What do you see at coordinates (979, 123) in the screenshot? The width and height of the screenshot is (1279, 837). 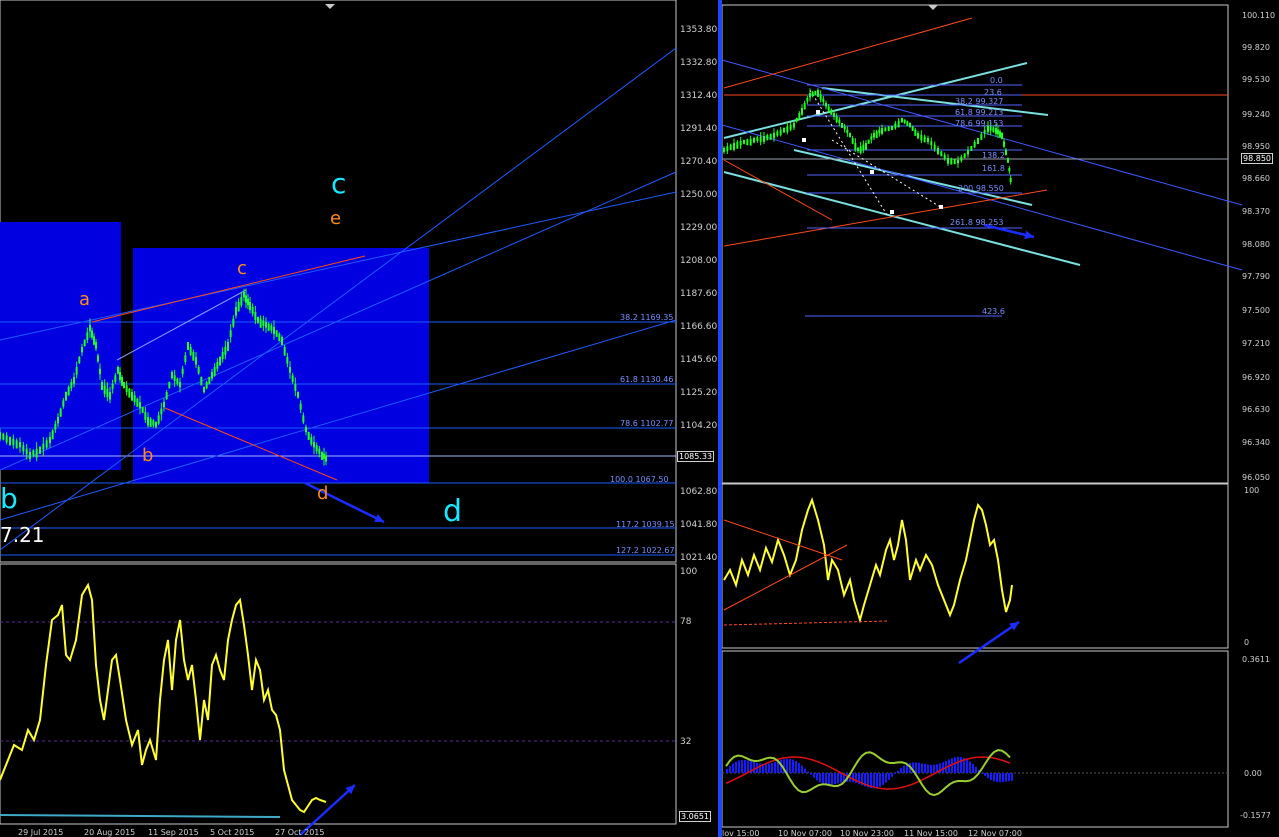 I see `fib-label: 78.6 99.153` at bounding box center [979, 123].